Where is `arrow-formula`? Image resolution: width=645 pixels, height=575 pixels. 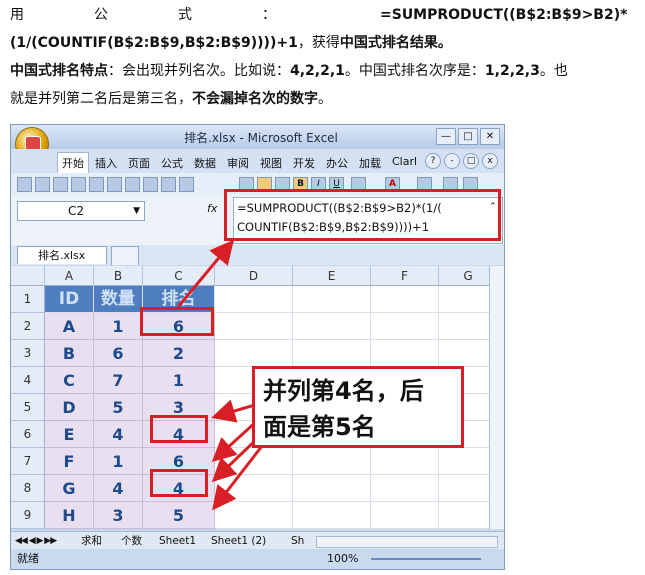
arrow-formula is located at coordinates (205, 273).